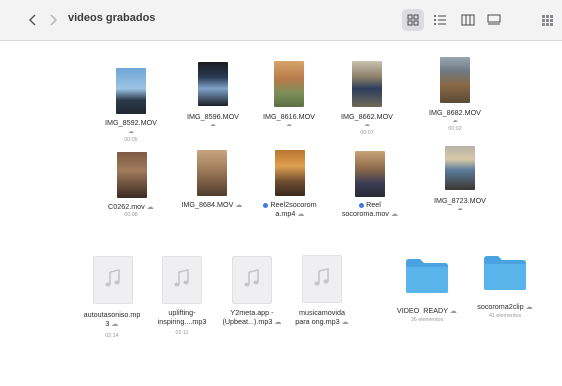 Image resolution: width=562 pixels, height=386 pixels. Describe the element at coordinates (182, 333) in the screenshot. I see `audio-duration: 02:11` at that location.